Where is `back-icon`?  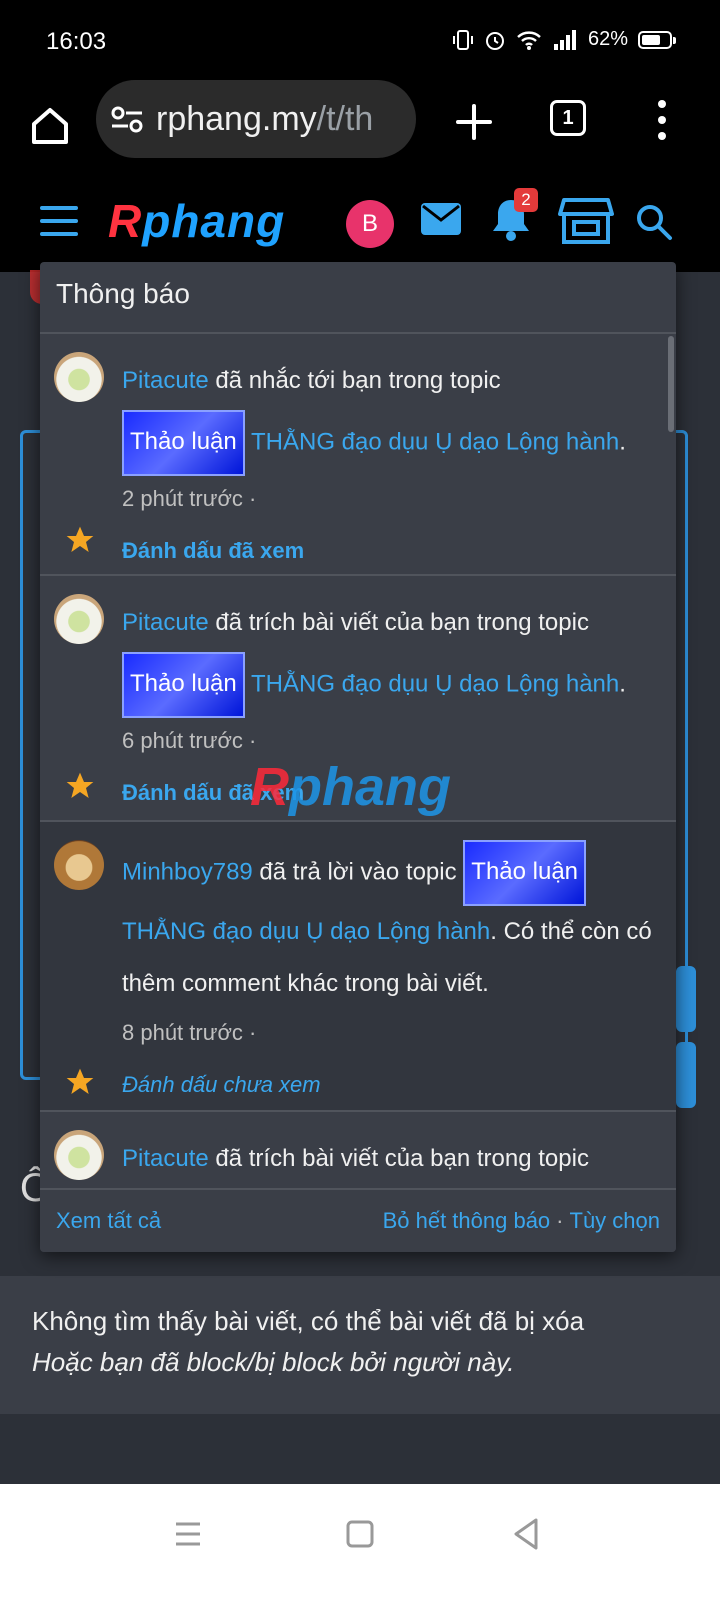 back-icon is located at coordinates (526, 1534).